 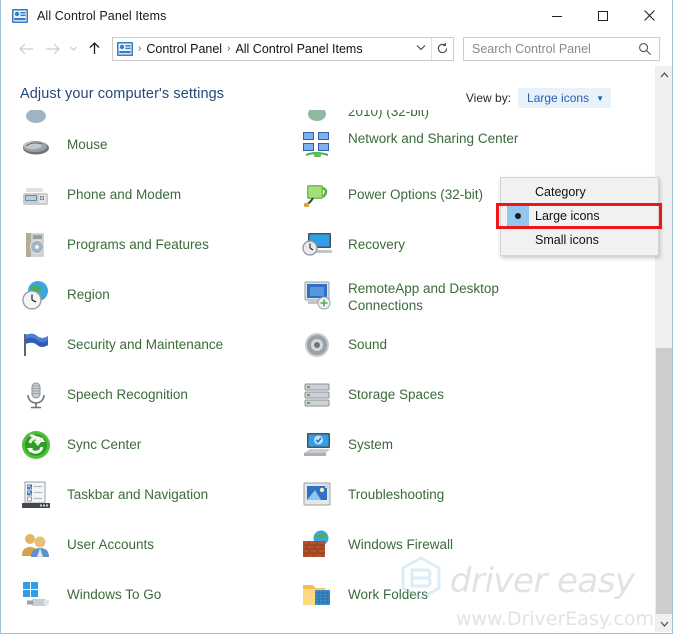 What do you see at coordinates (518, 216) in the screenshot?
I see `radio-selected-icon` at bounding box center [518, 216].